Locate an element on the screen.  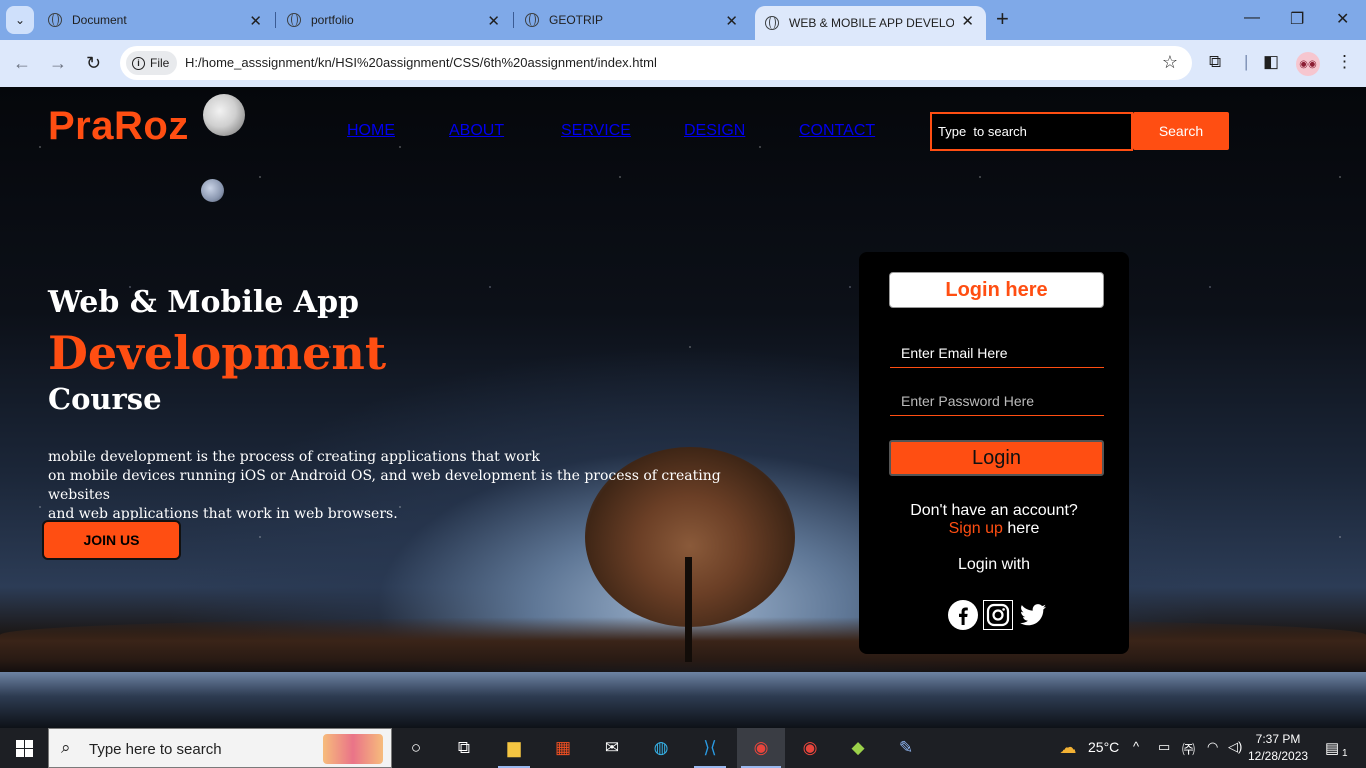
tab-title: WEB & MOBILE APP DEVELOPM is located at coordinates (871, 23).